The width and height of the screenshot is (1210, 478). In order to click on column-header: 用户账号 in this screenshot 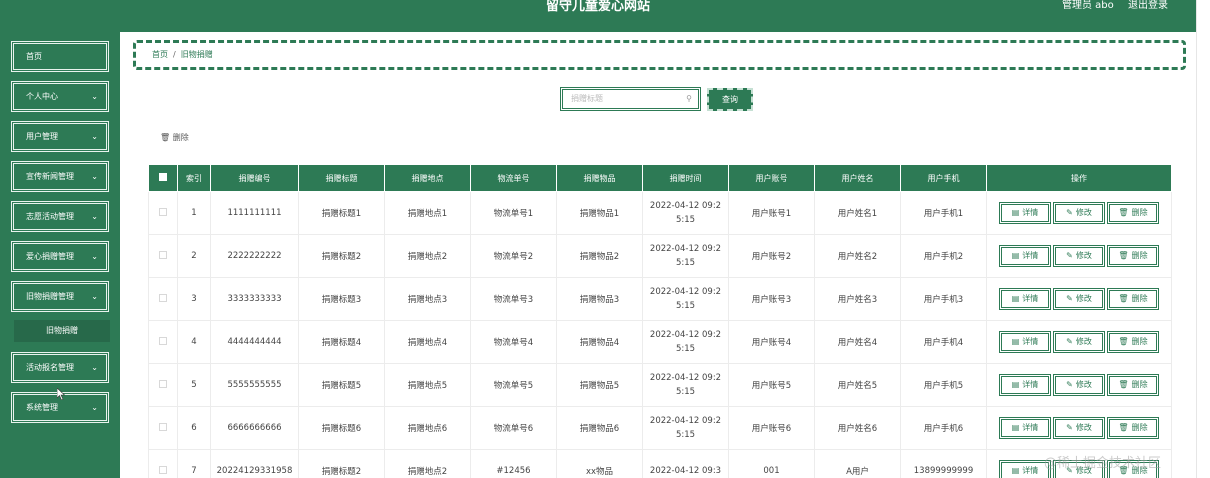, I will do `click(771, 178)`.